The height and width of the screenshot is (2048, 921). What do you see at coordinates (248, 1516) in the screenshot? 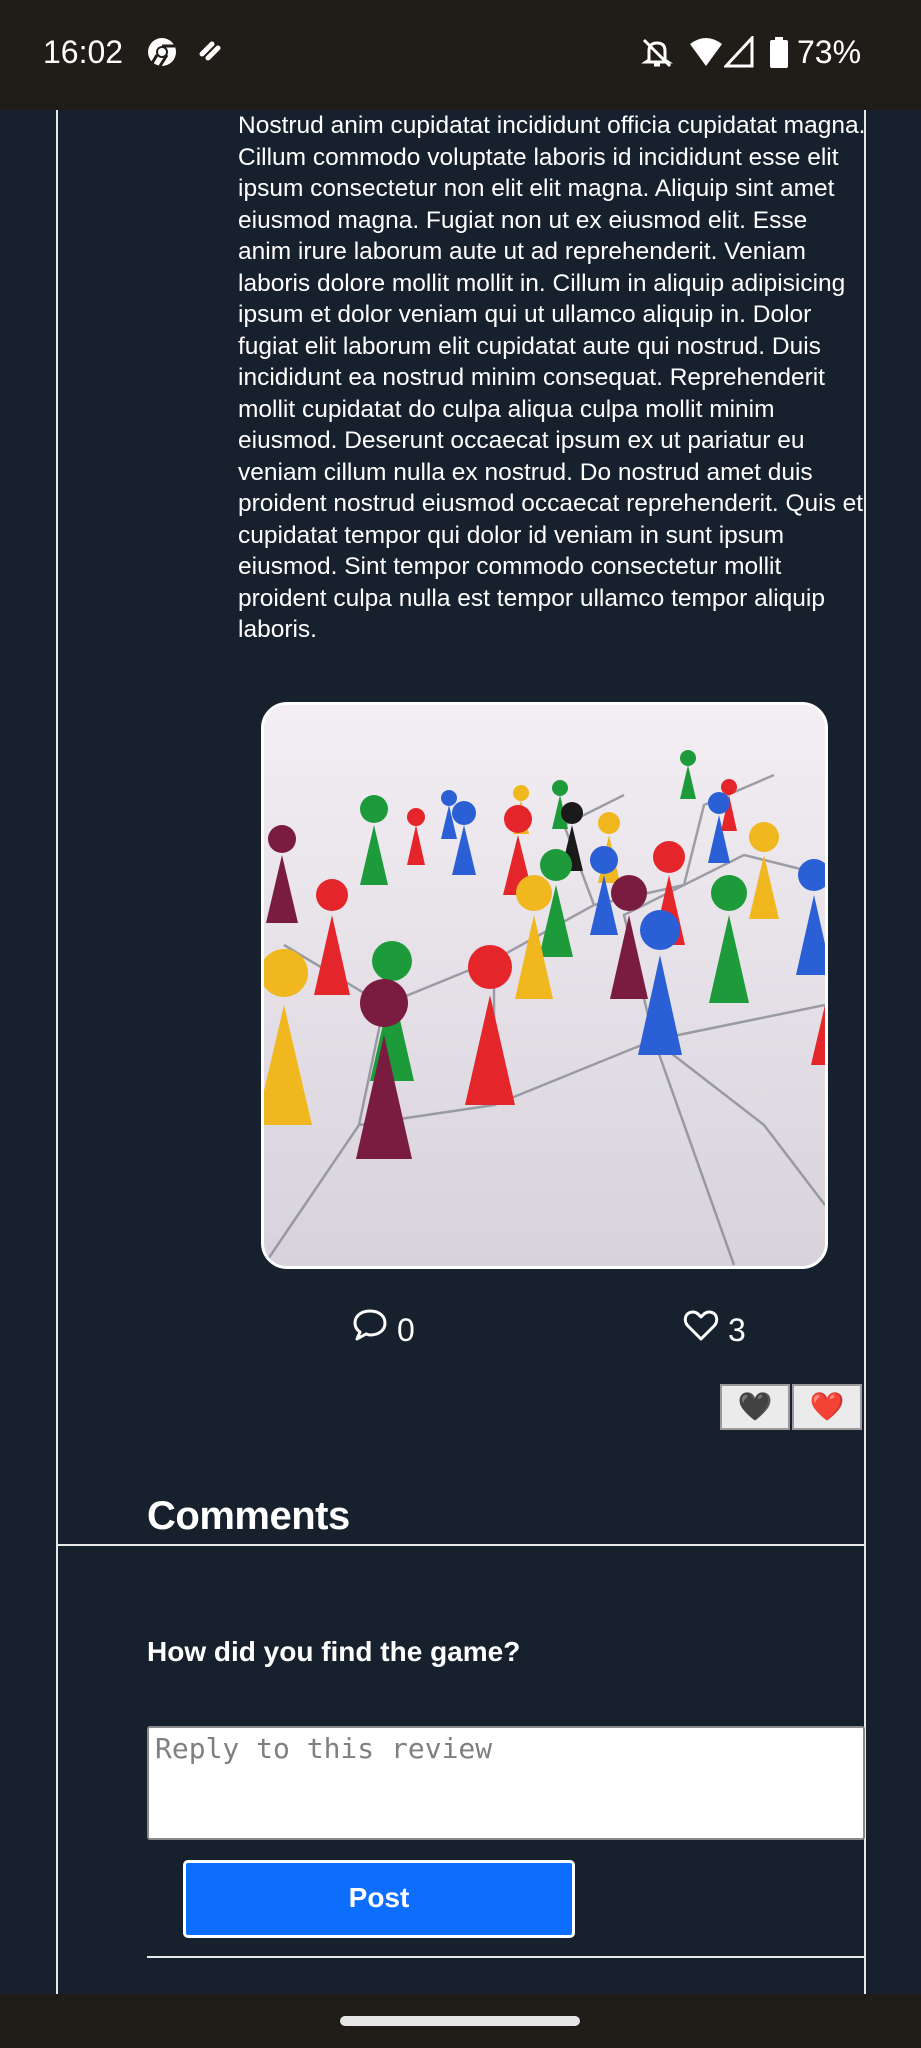
I see `comments-heading: Comments` at bounding box center [248, 1516].